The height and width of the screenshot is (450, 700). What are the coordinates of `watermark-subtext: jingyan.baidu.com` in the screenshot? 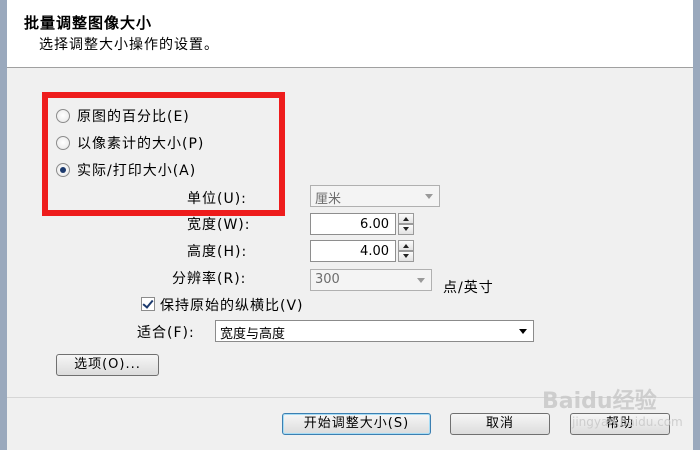 It's located at (627, 422).